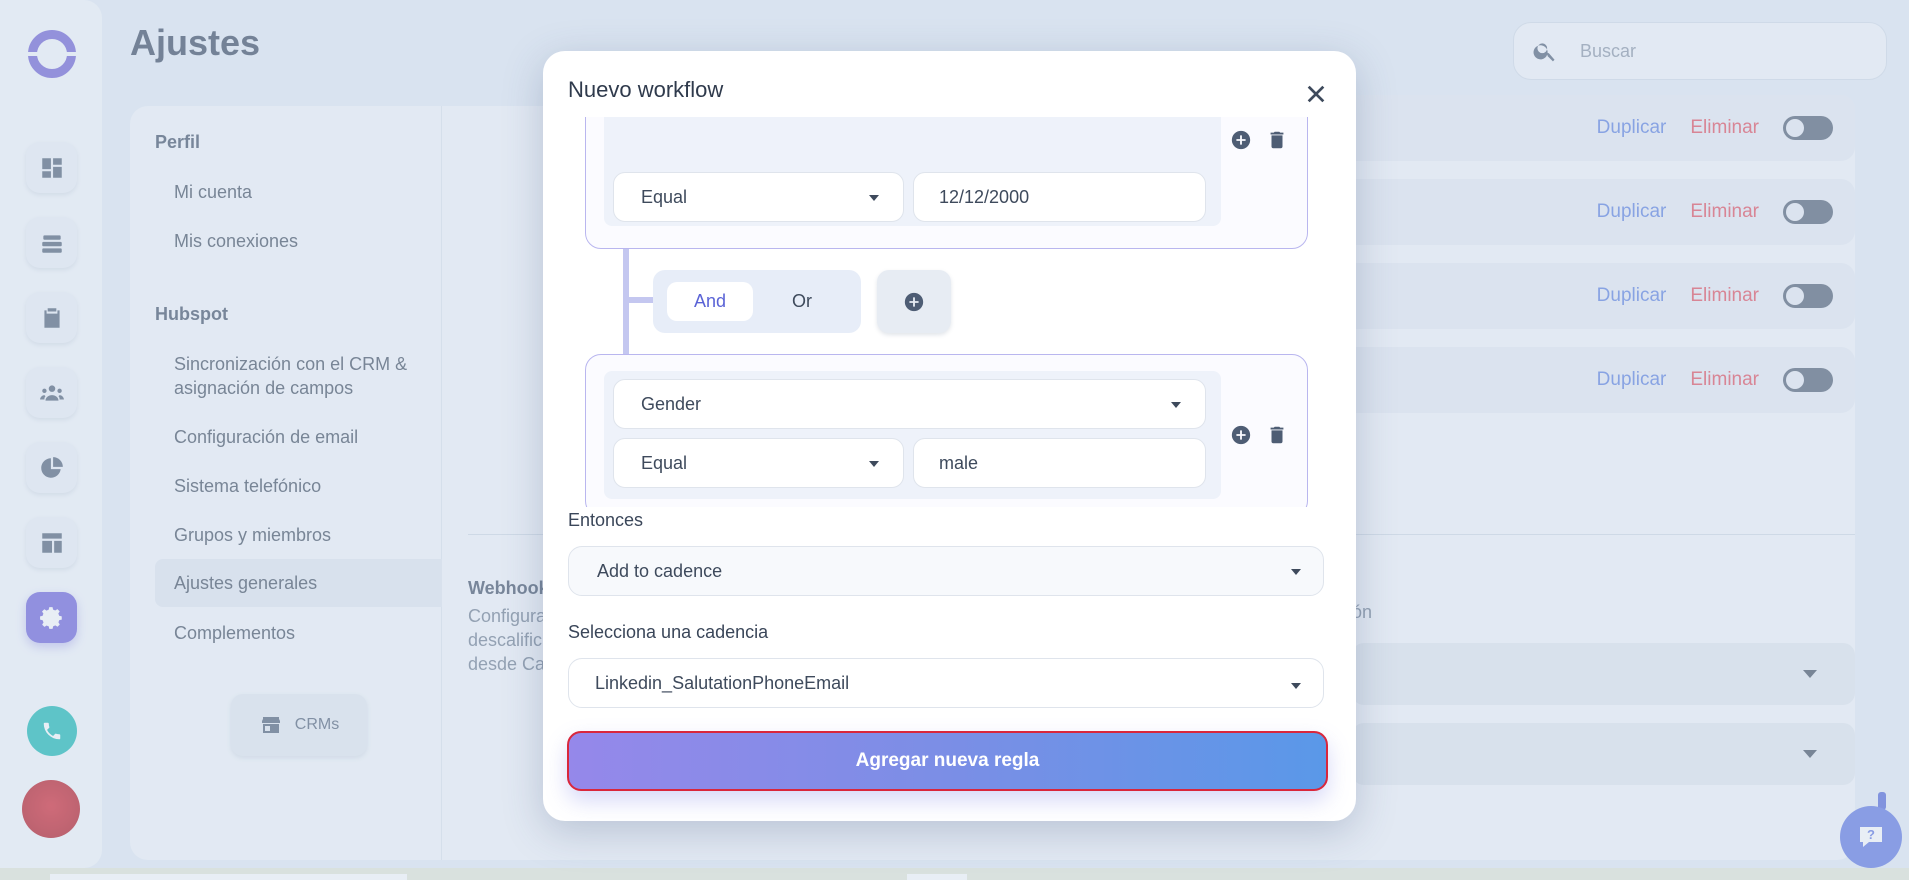 The image size is (1909, 880). Describe the element at coordinates (947, 761) in the screenshot. I see `add-new-rule-button: Agregar nueva regla` at that location.